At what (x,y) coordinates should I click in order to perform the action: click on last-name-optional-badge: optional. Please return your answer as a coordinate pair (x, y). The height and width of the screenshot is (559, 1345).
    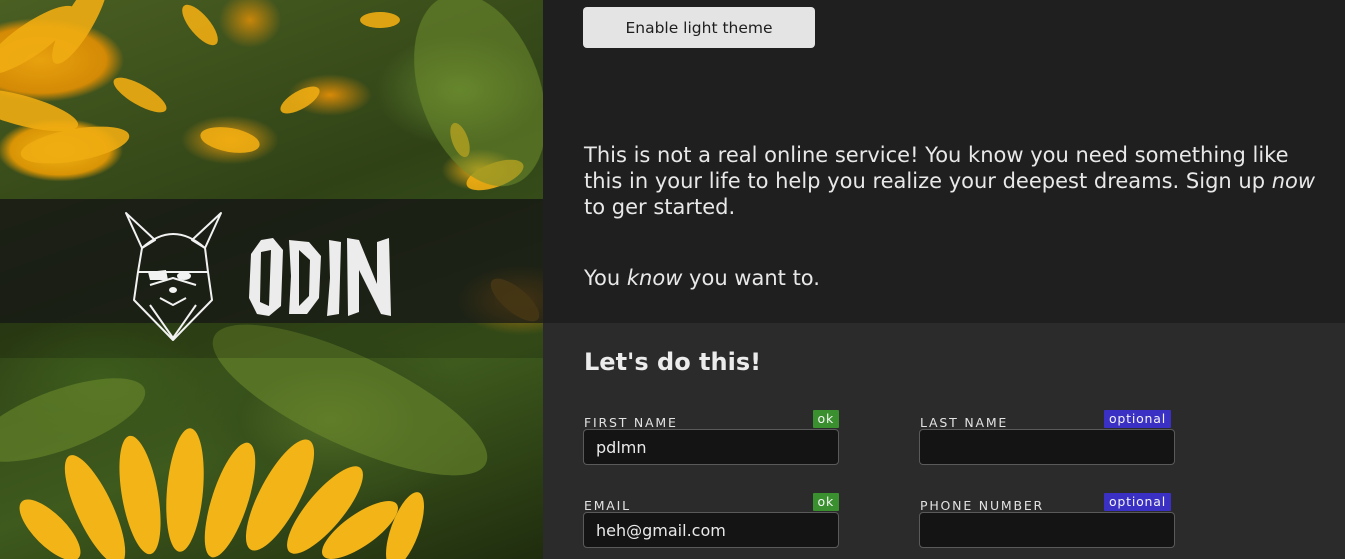
    Looking at the image, I should click on (1137, 419).